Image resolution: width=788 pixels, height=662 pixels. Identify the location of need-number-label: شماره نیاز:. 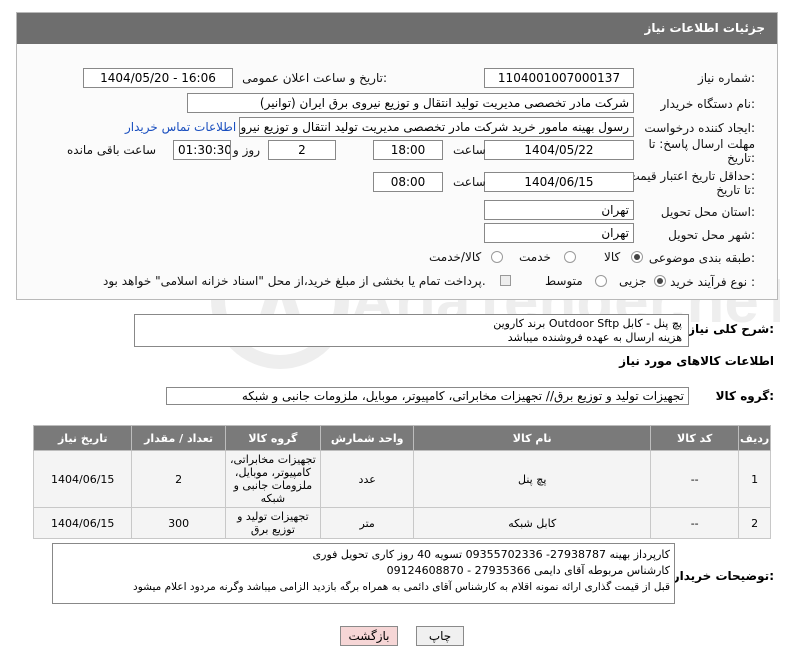
(726, 78).